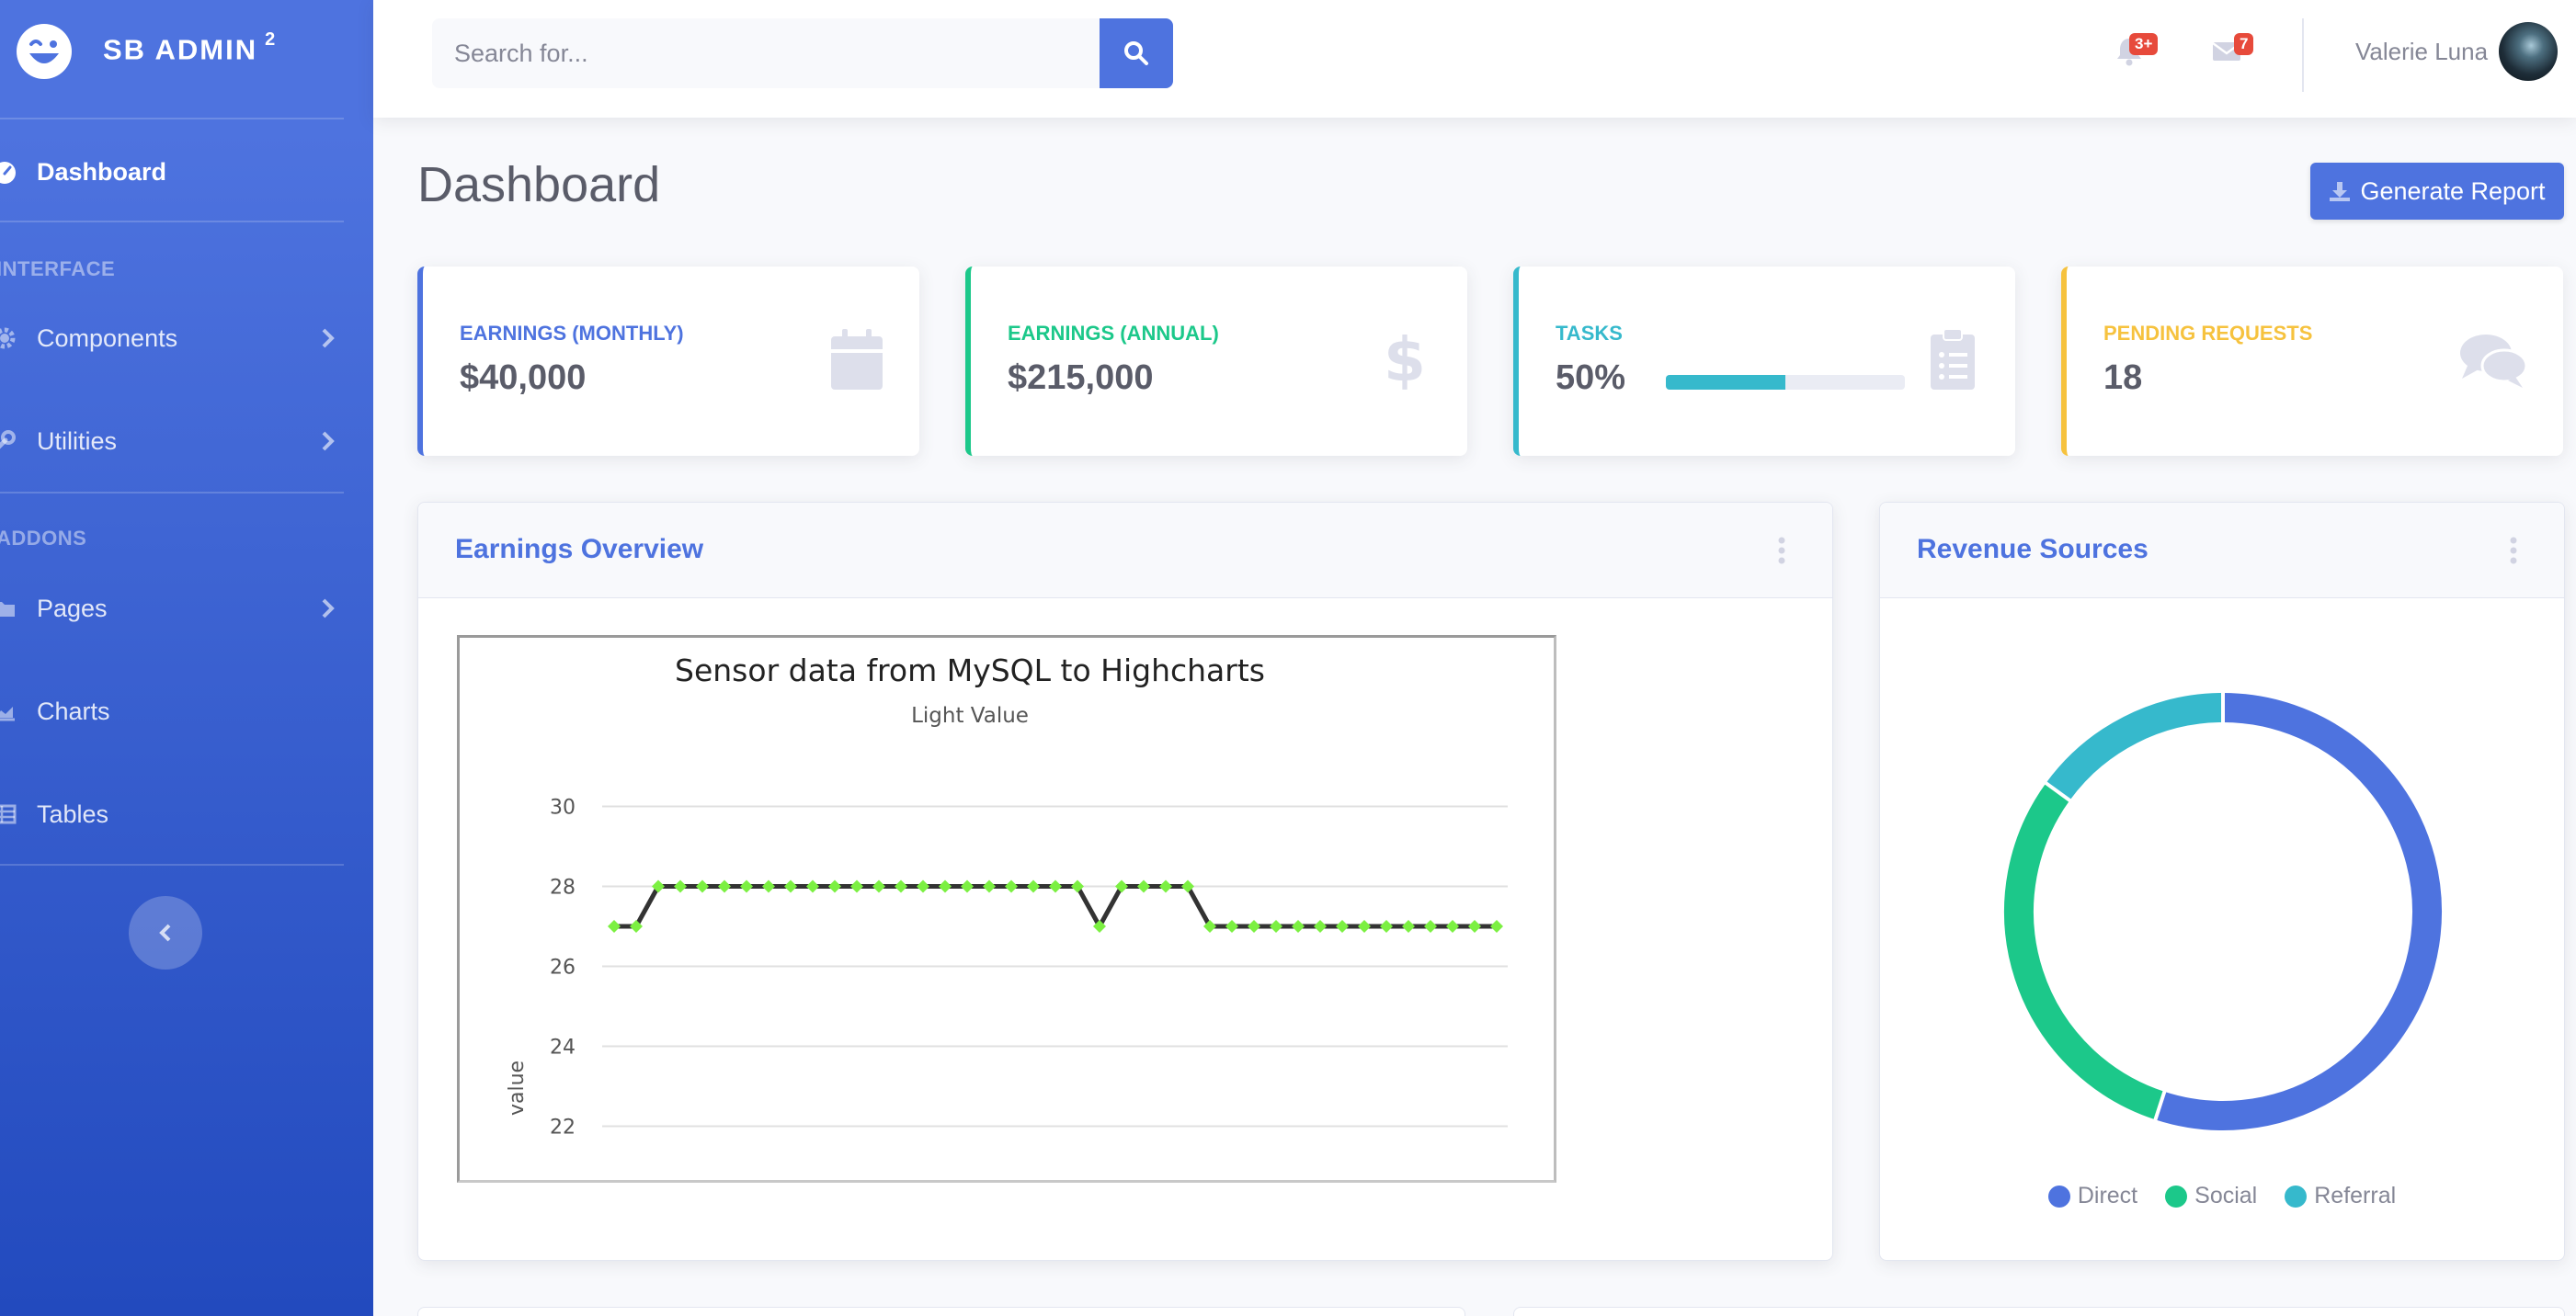 The image size is (2576, 1316). Describe the element at coordinates (2033, 549) in the screenshot. I see `panel-title: Revenue Sources` at that location.